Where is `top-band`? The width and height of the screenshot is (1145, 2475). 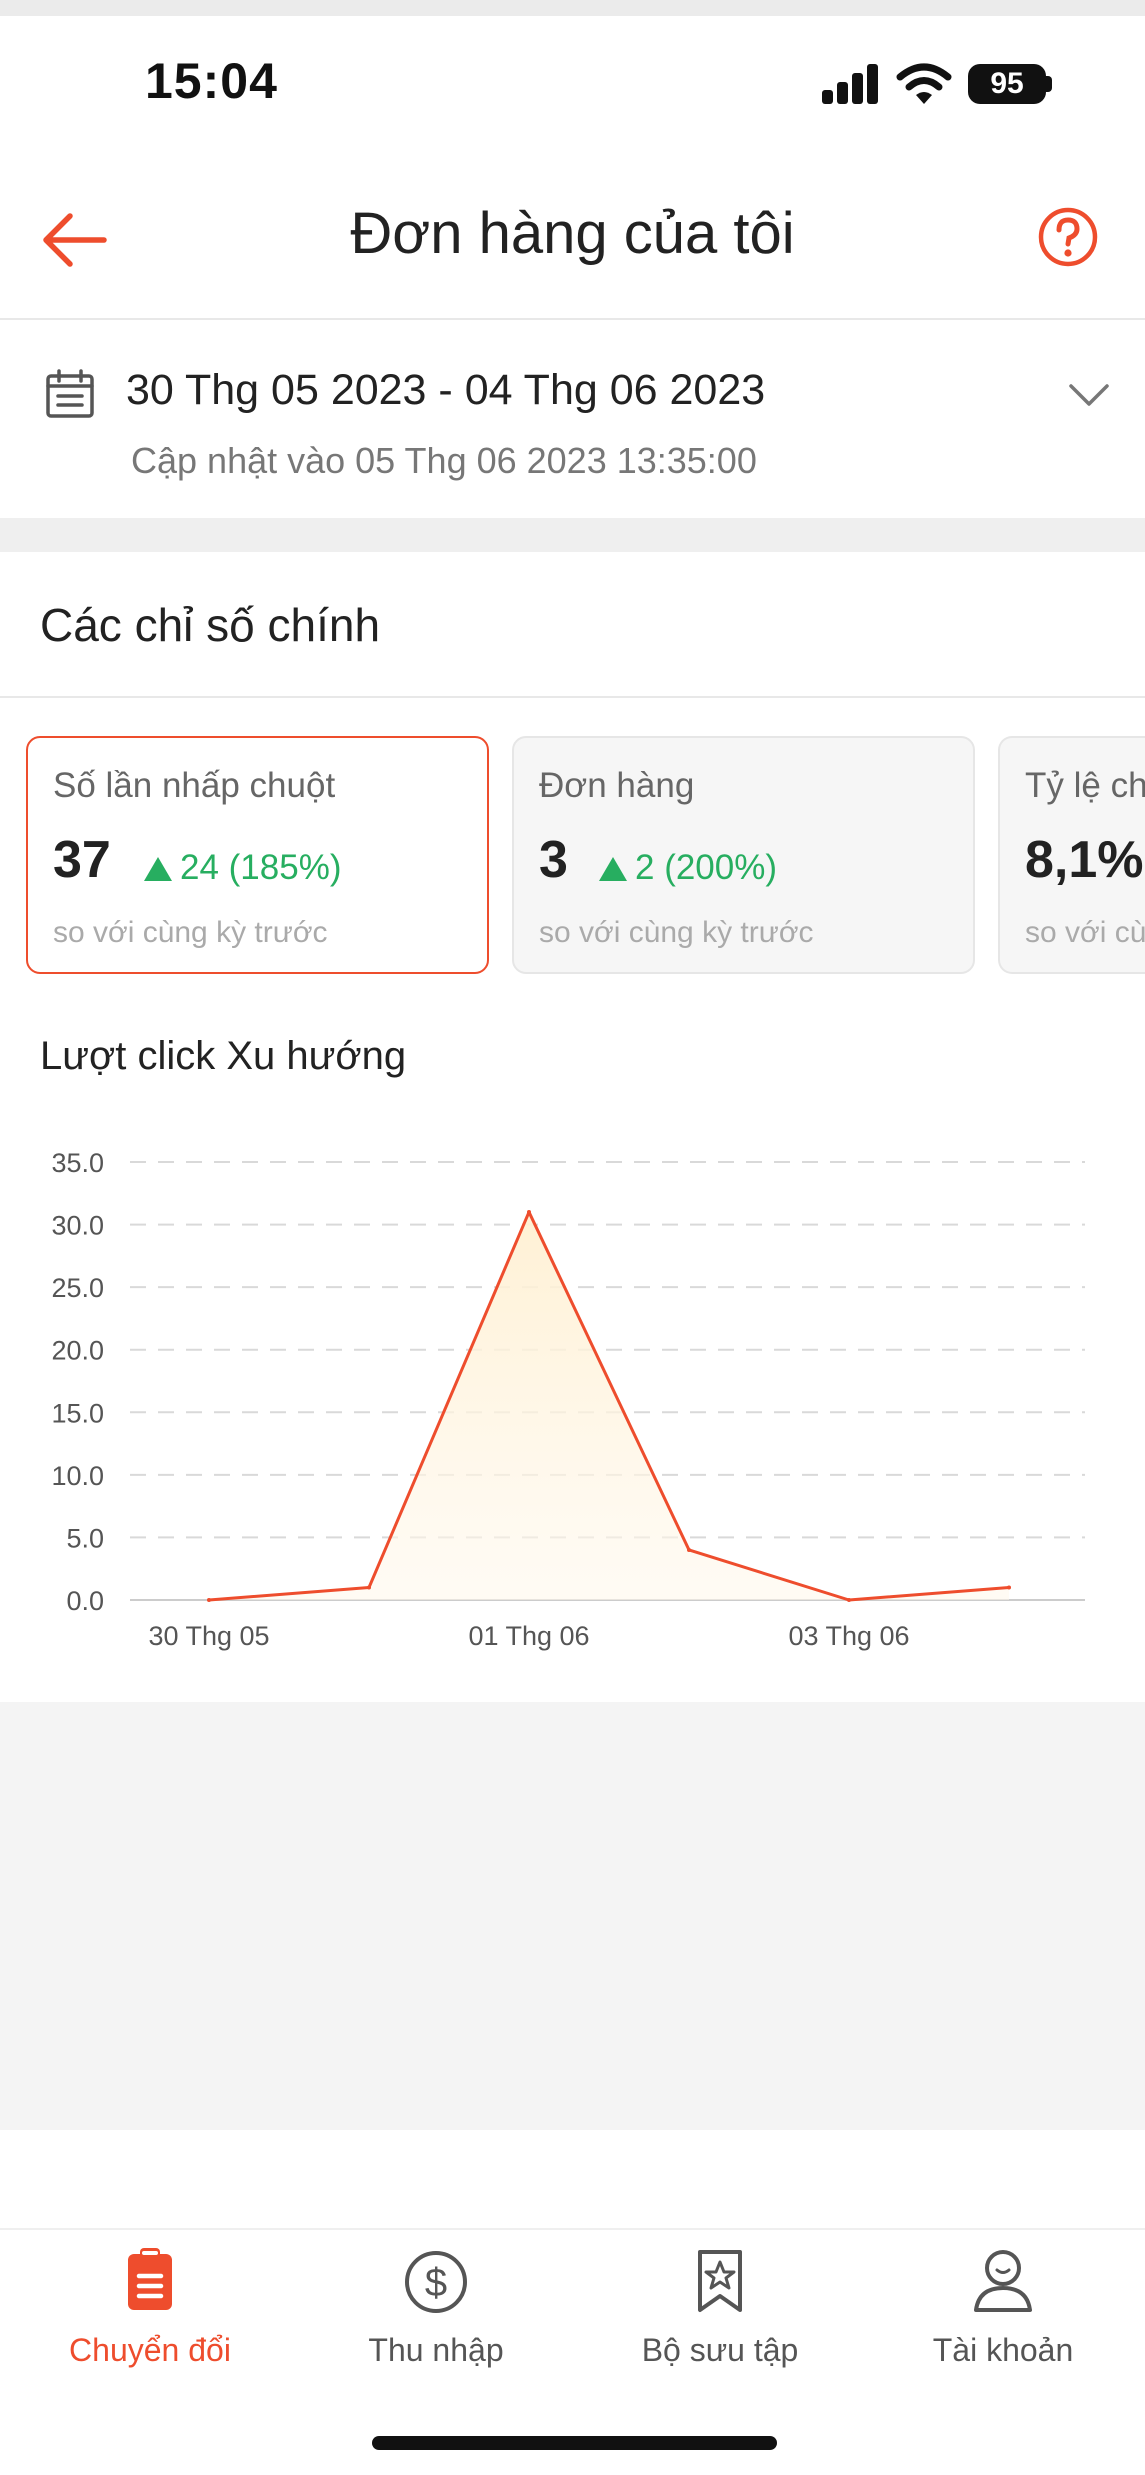 top-band is located at coordinates (572, 8).